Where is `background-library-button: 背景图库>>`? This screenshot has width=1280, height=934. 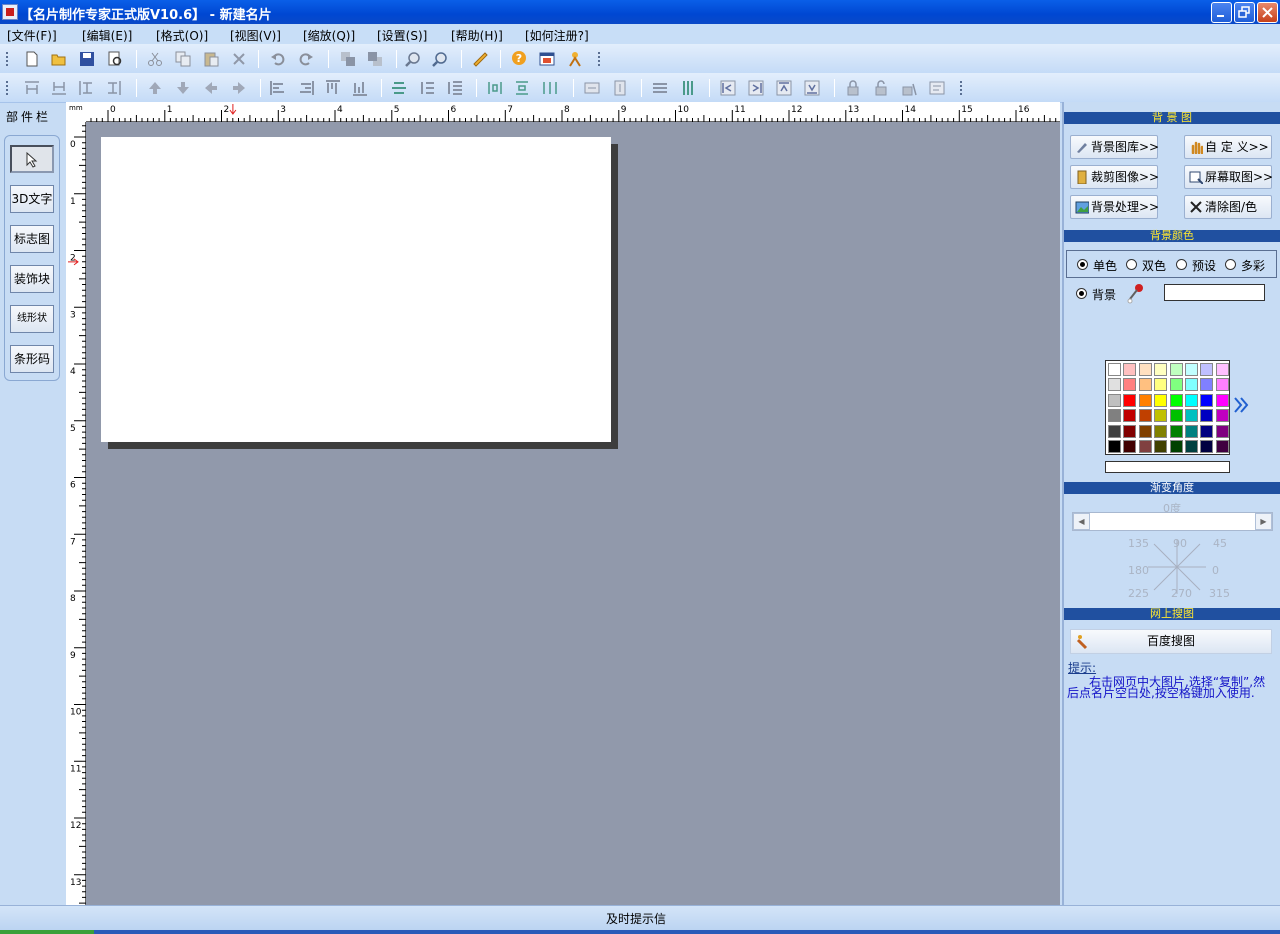
background-library-button: 背景图库>> is located at coordinates (1114, 147).